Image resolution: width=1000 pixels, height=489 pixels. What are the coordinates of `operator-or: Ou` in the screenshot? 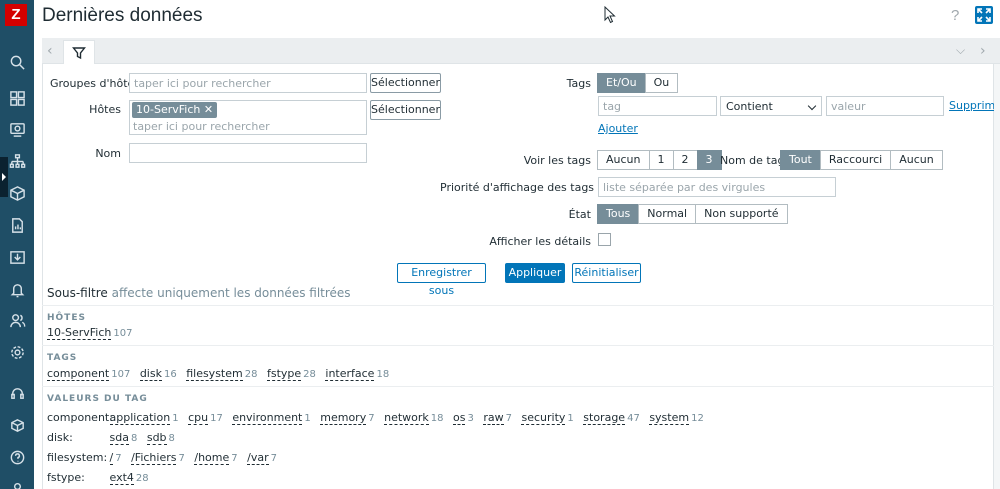 It's located at (661, 83).